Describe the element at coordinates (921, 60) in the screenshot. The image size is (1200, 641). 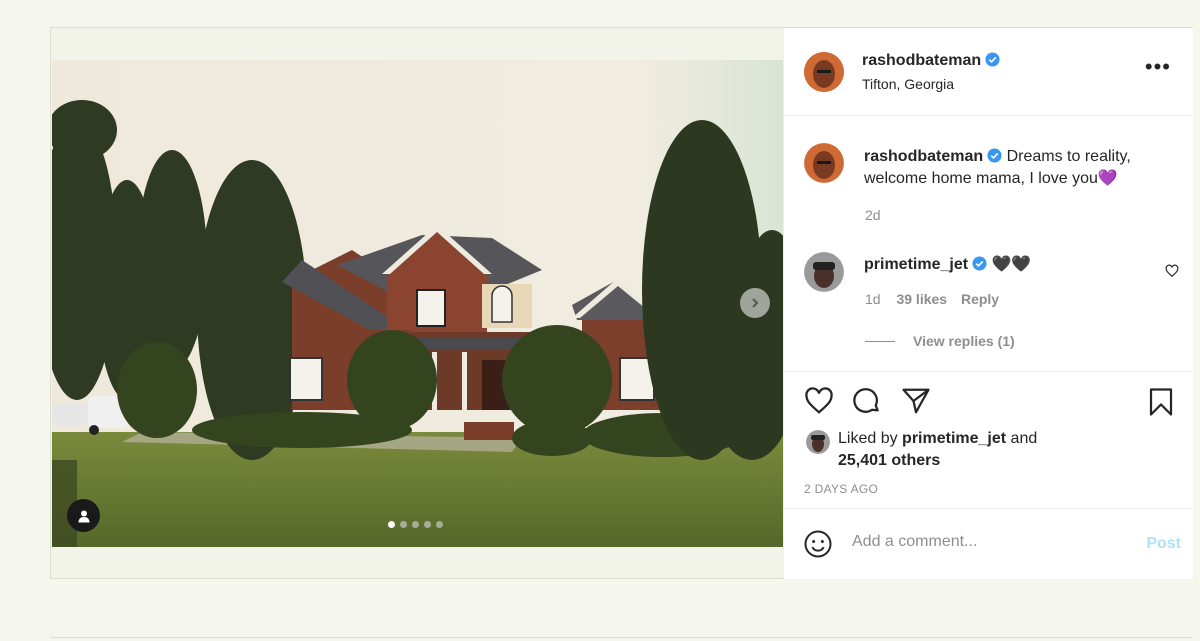
I see `author-username: rashodbateman` at that location.